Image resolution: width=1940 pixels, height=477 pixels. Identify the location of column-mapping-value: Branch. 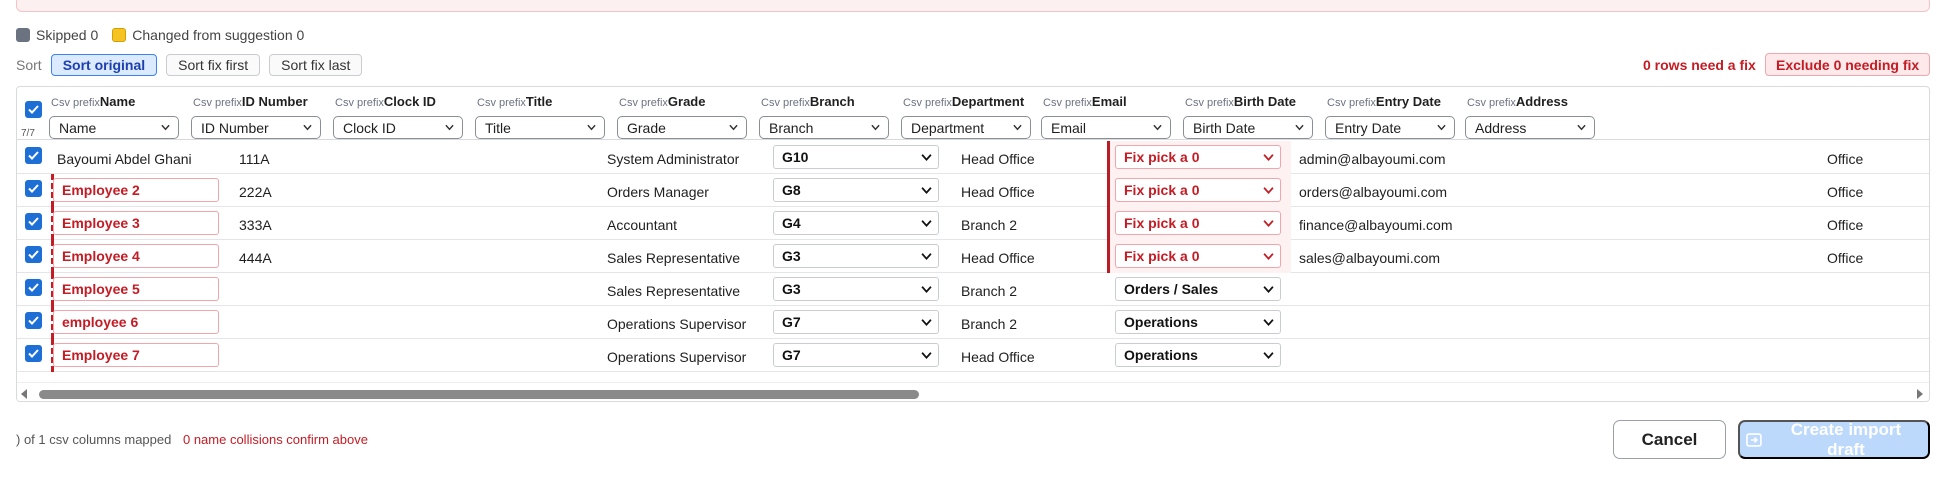
(791, 127).